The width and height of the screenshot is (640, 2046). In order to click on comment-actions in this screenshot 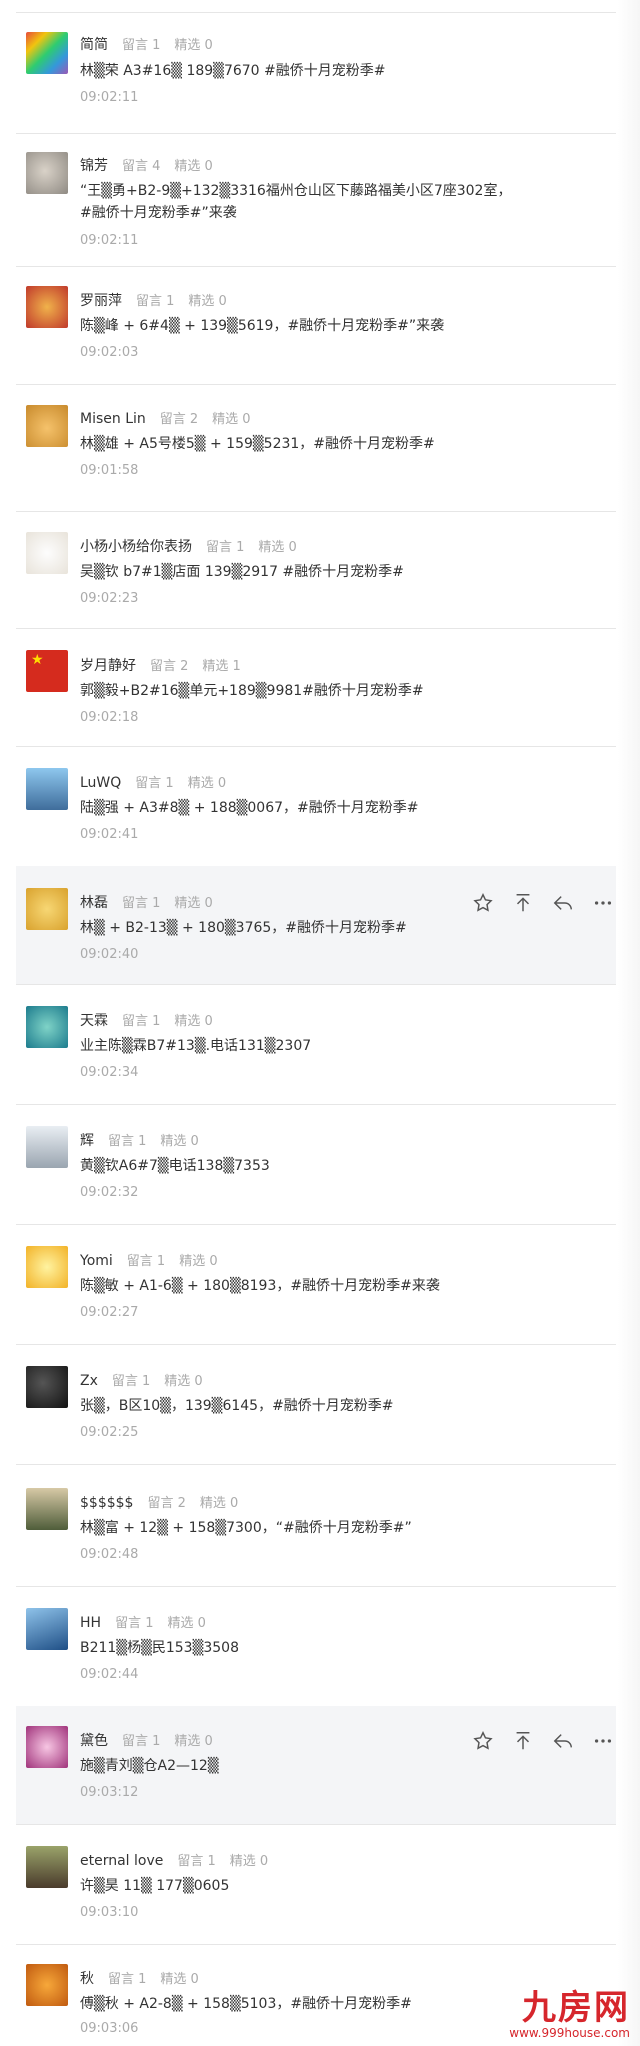, I will do `click(543, 1741)`.